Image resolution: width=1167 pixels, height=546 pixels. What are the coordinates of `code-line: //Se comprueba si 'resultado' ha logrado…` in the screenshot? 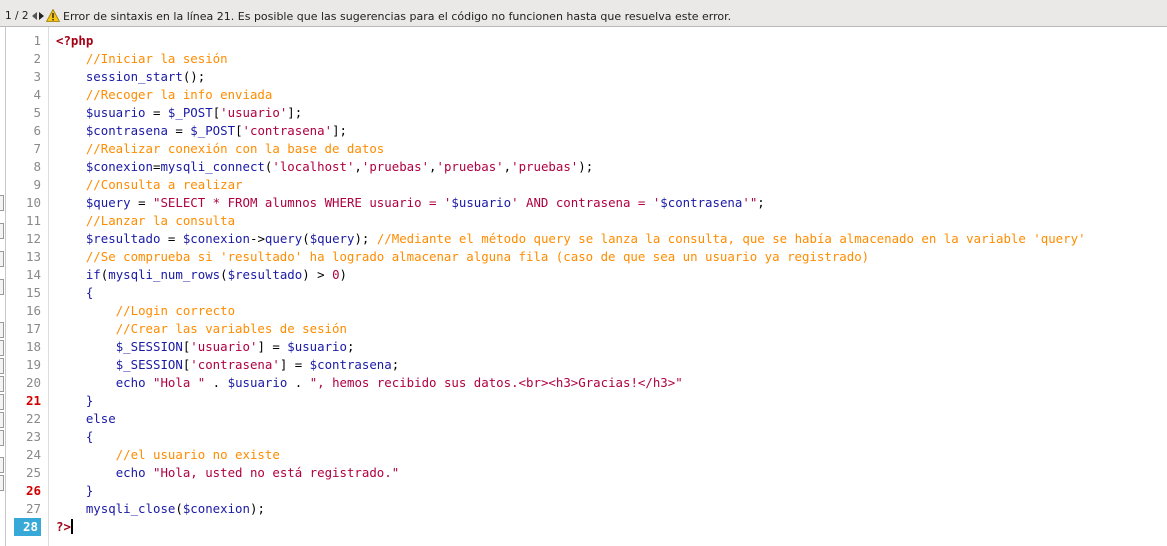 It's located at (571, 257).